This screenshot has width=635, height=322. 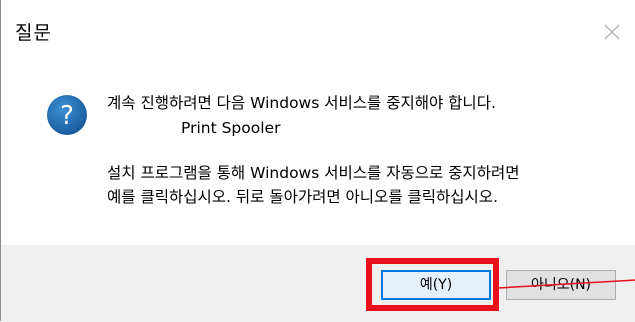 I want to click on close-button, so click(x=612, y=30).